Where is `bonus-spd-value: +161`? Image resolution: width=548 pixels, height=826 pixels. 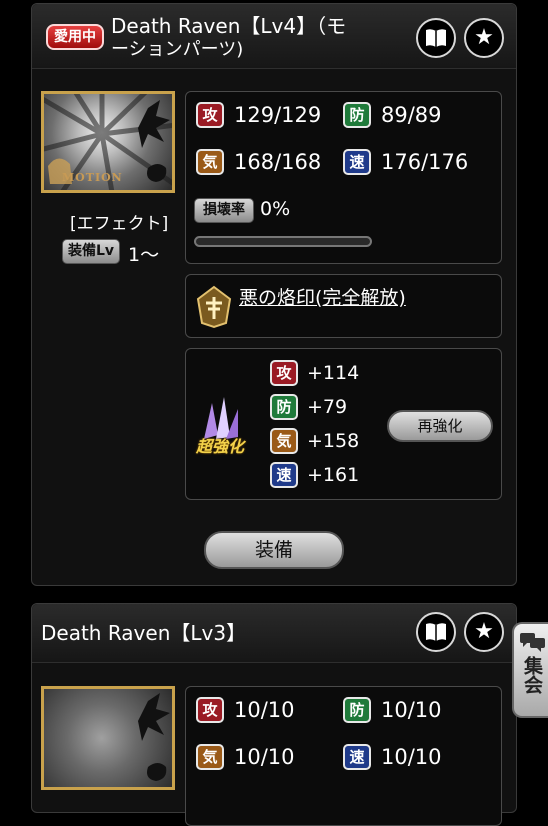 bonus-spd-value: +161 is located at coordinates (333, 475).